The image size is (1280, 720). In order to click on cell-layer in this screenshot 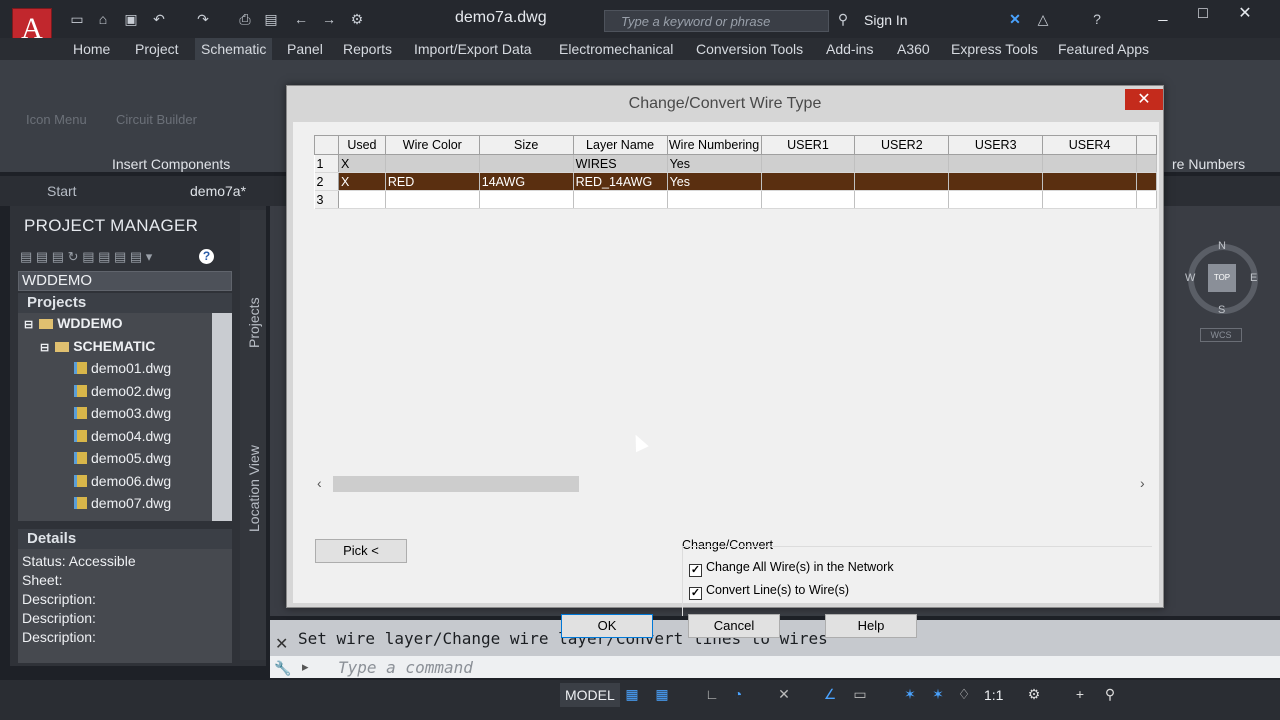, I will do `click(620, 199)`.